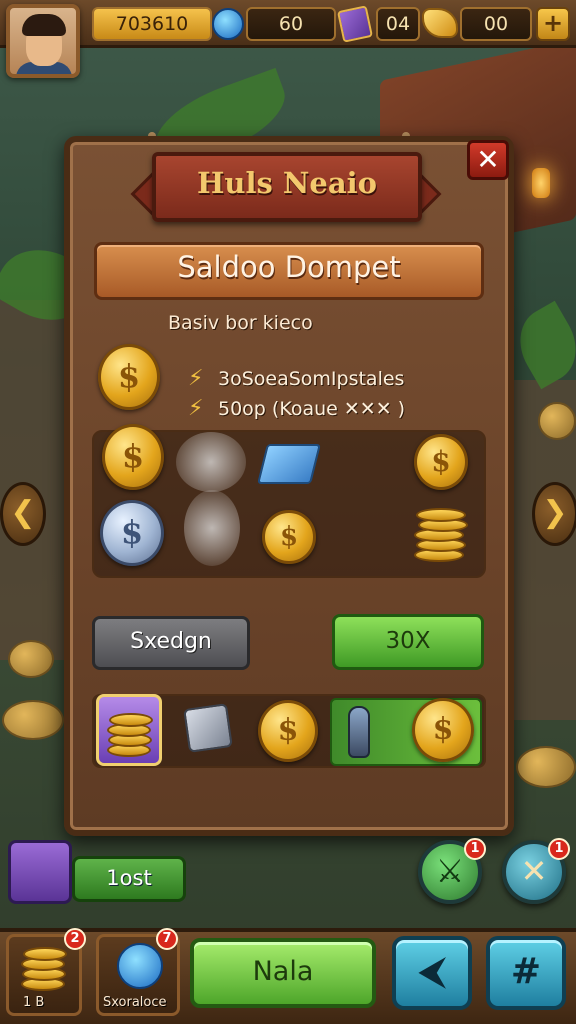 This screenshot has width=576, height=1024. What do you see at coordinates (289, 464) in the screenshot?
I see `blue-gift-box-item` at bounding box center [289, 464].